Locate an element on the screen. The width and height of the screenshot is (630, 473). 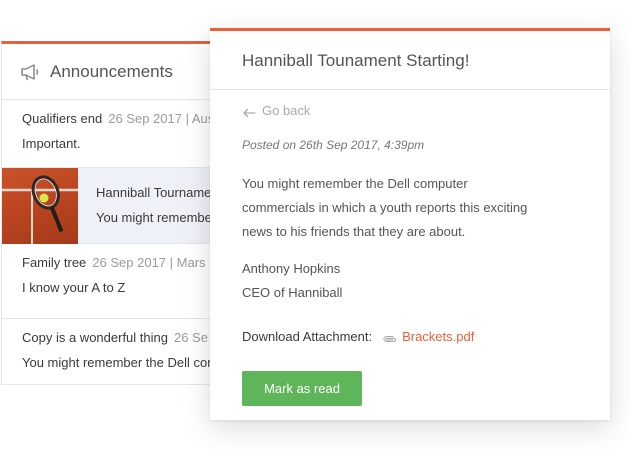
announcement-title: Family tree is located at coordinates (54, 262).